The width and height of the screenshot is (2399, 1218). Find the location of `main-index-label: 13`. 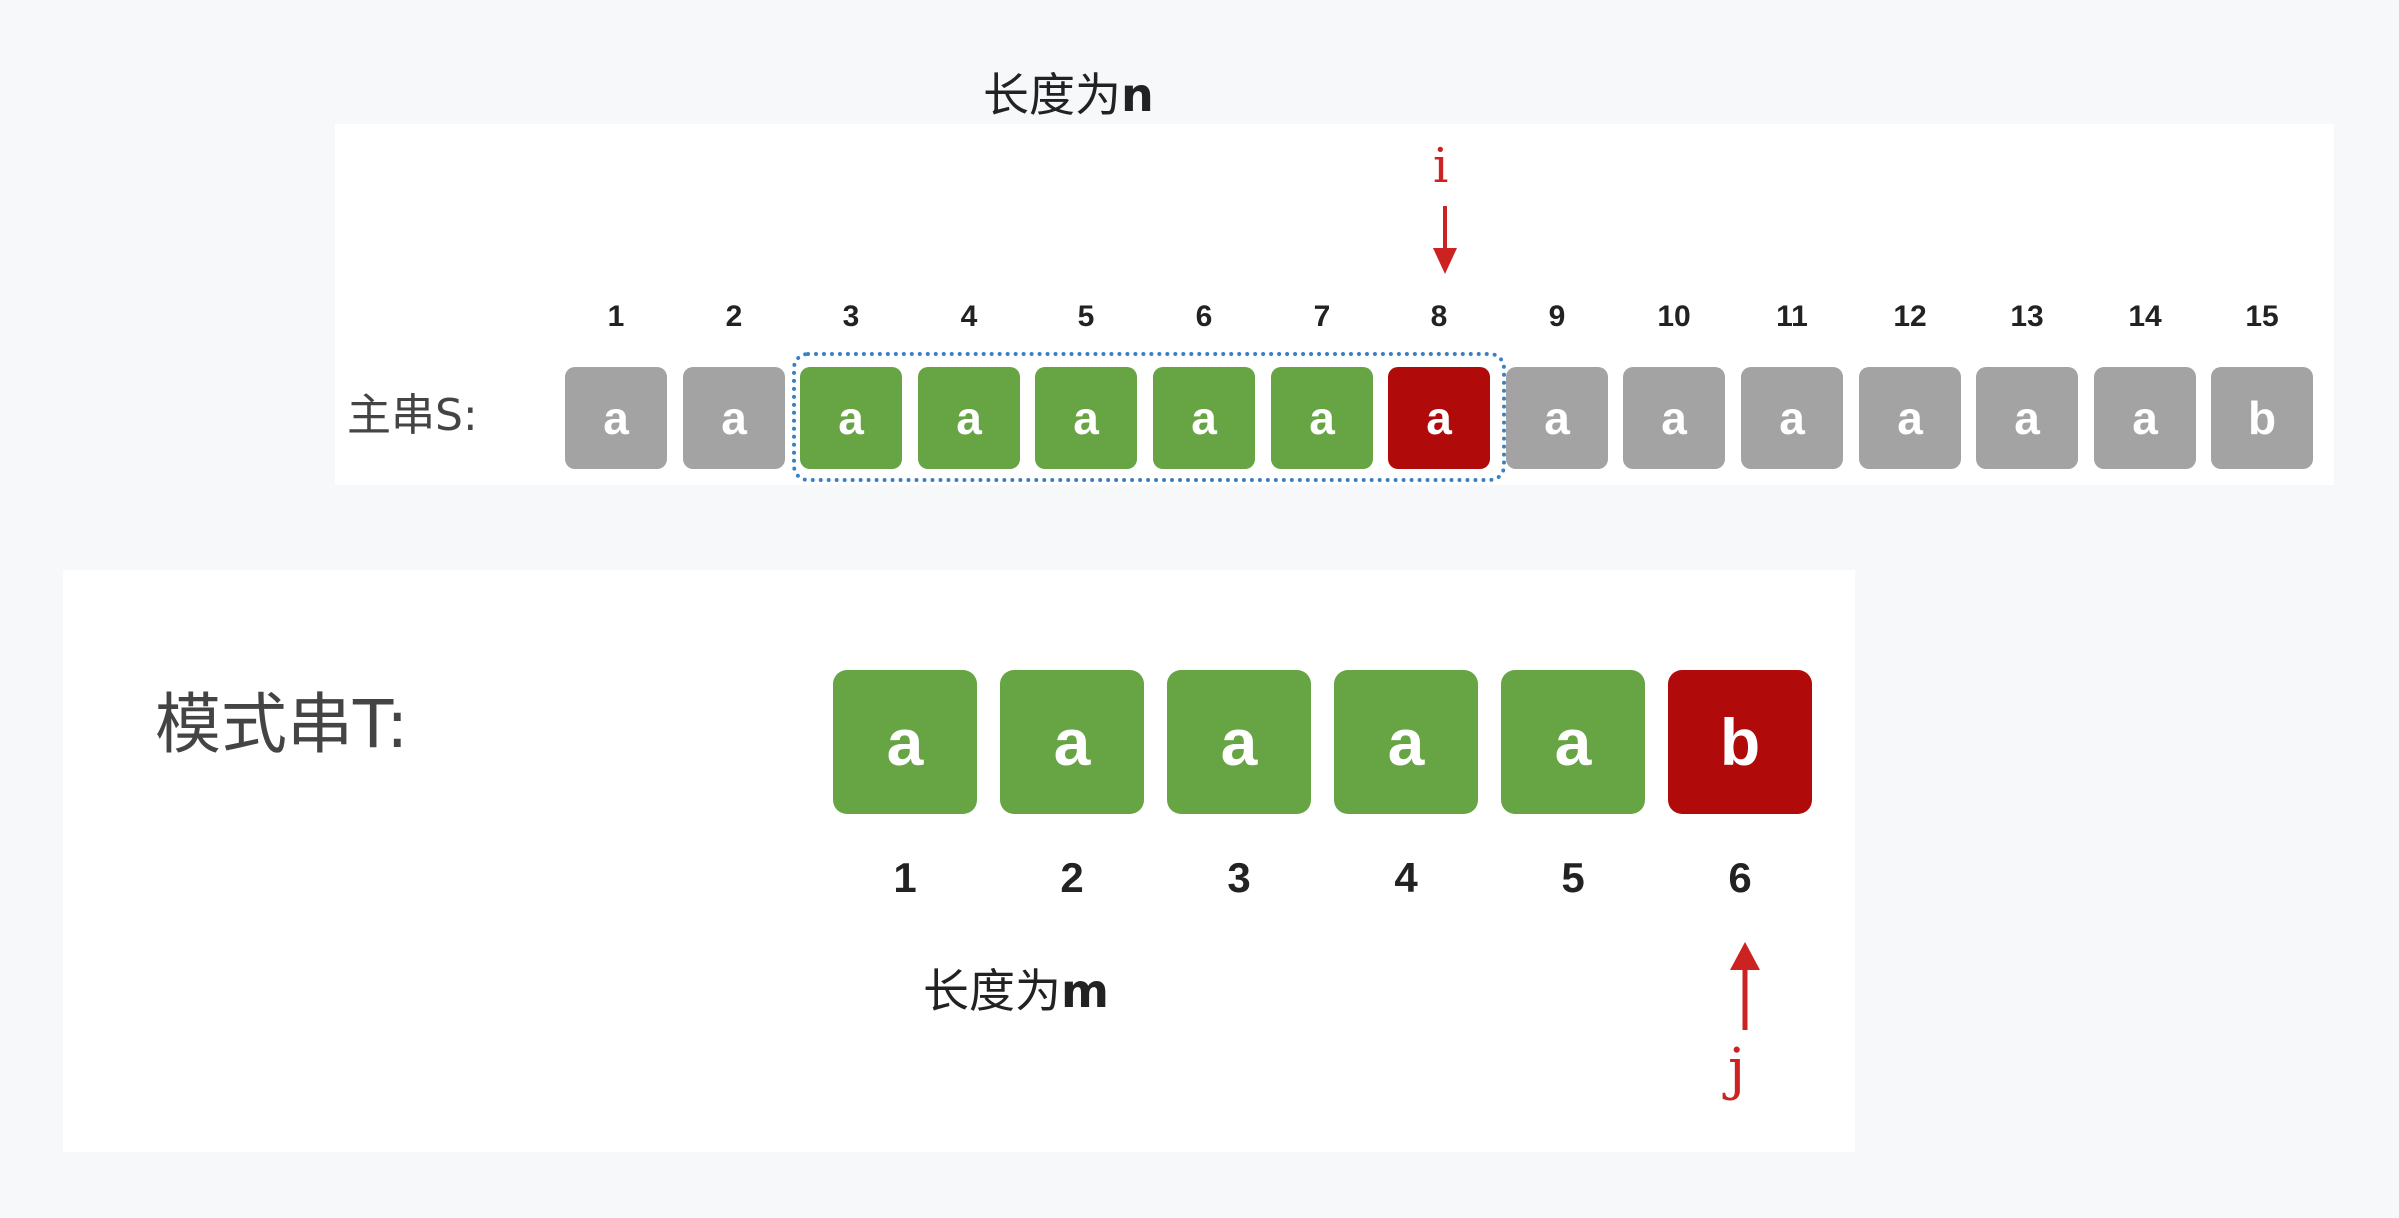

main-index-label: 13 is located at coordinates (2027, 316).